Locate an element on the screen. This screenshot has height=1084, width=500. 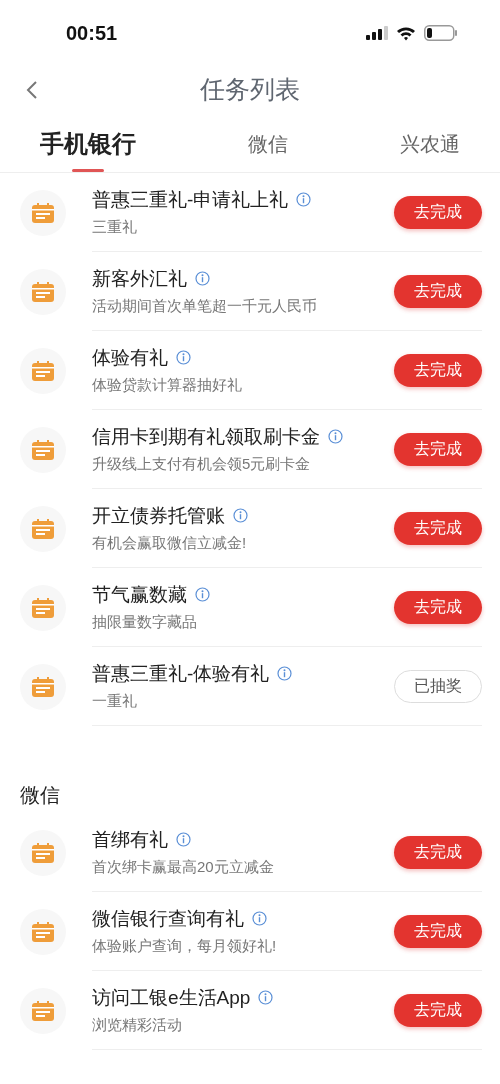
status-time: 00:51 is located at coordinates (92, 33).